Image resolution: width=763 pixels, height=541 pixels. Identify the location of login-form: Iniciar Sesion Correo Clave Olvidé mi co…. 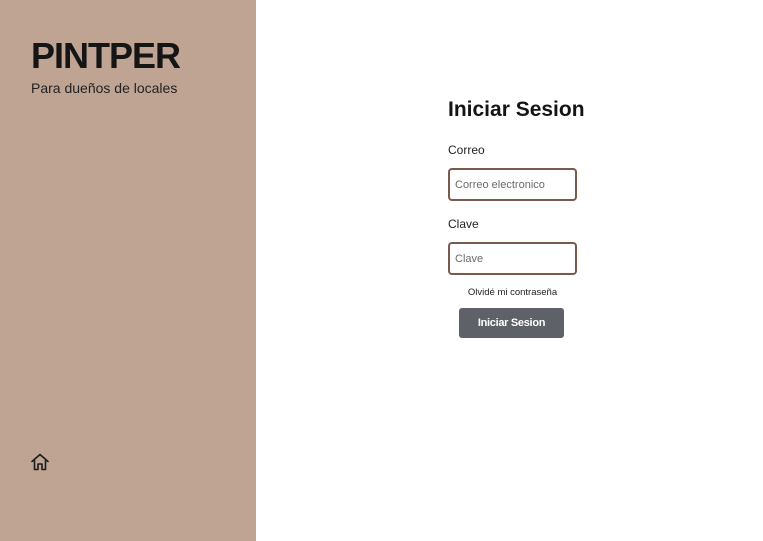
(518, 217).